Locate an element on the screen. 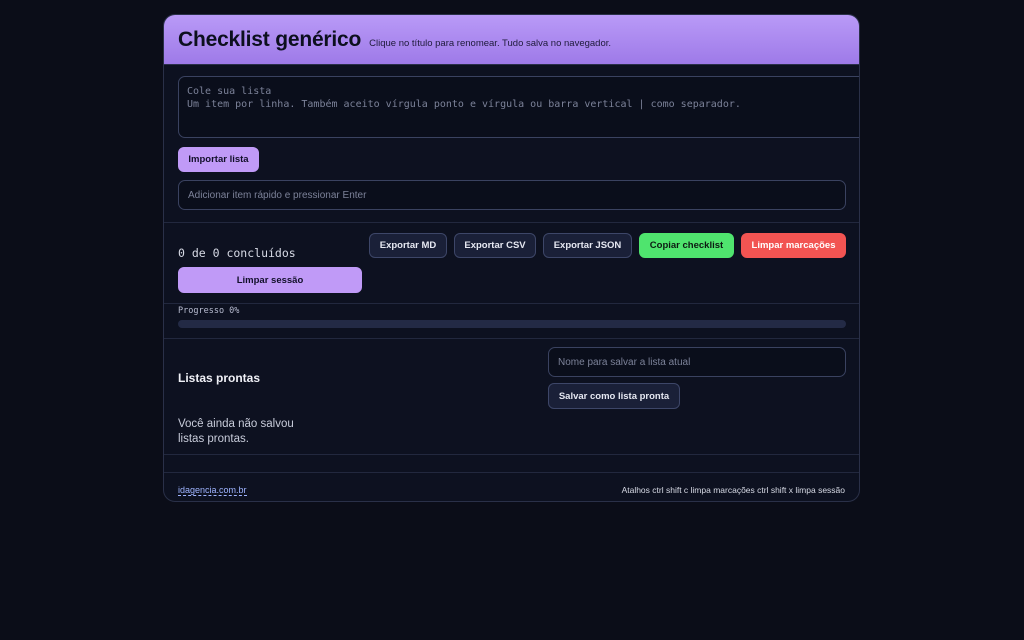  save-ready-list-button: Salvar como lista pronta is located at coordinates (614, 396).